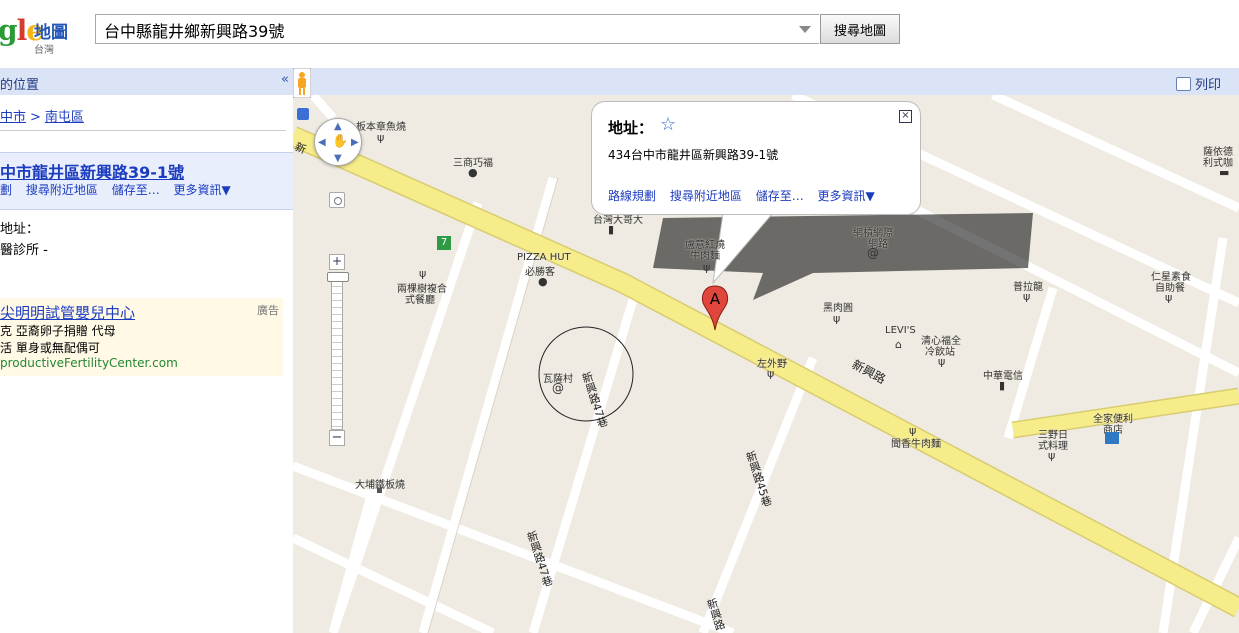 This screenshot has width=1239, height=633. I want to click on ad-title-link: 尖明明試管嬰兒中心, so click(67, 312).